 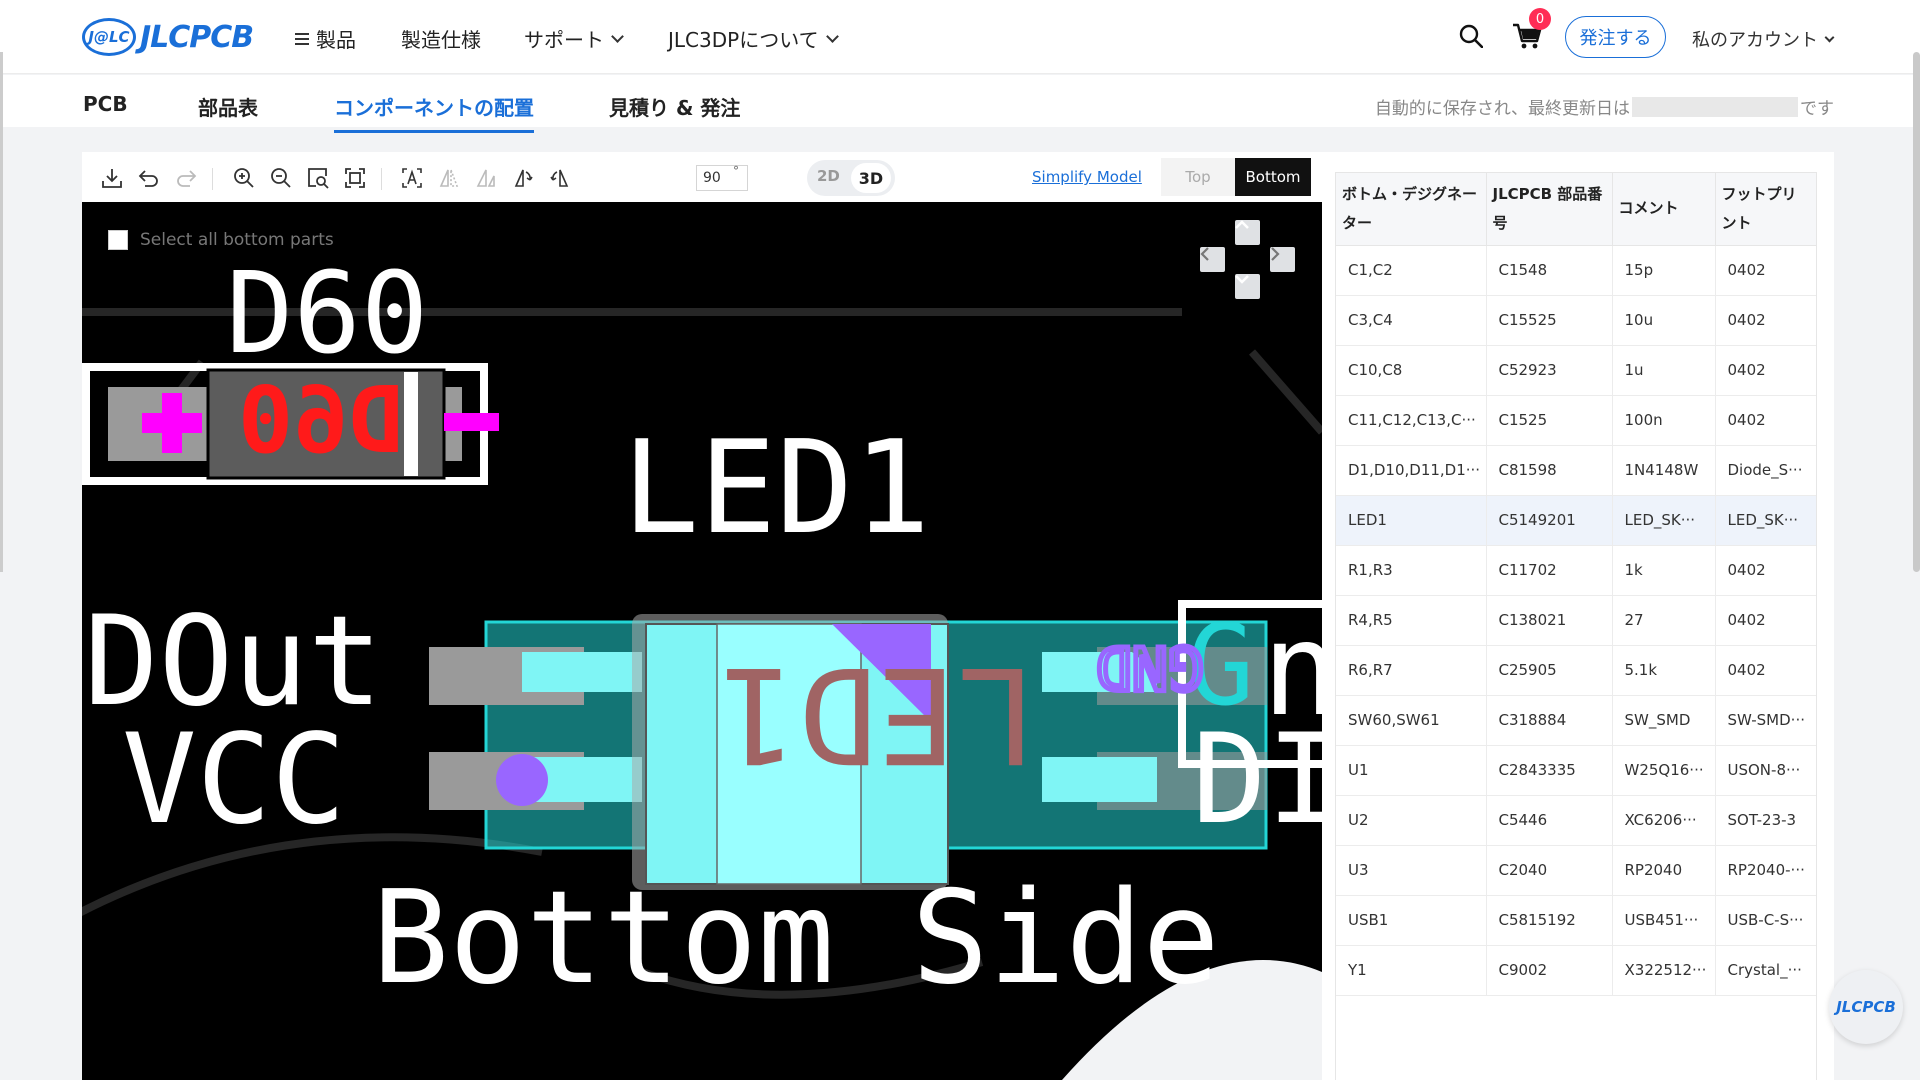 I want to click on tab-pcb: PCB, so click(x=105, y=104).